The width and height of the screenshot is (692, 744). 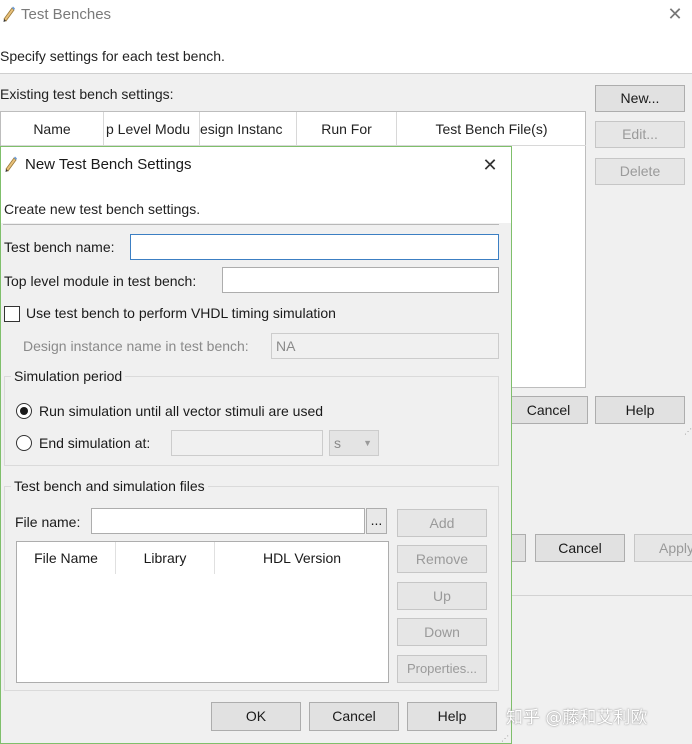 What do you see at coordinates (59, 247) in the screenshot?
I see `test-bench-name-label: Test bench name:` at bounding box center [59, 247].